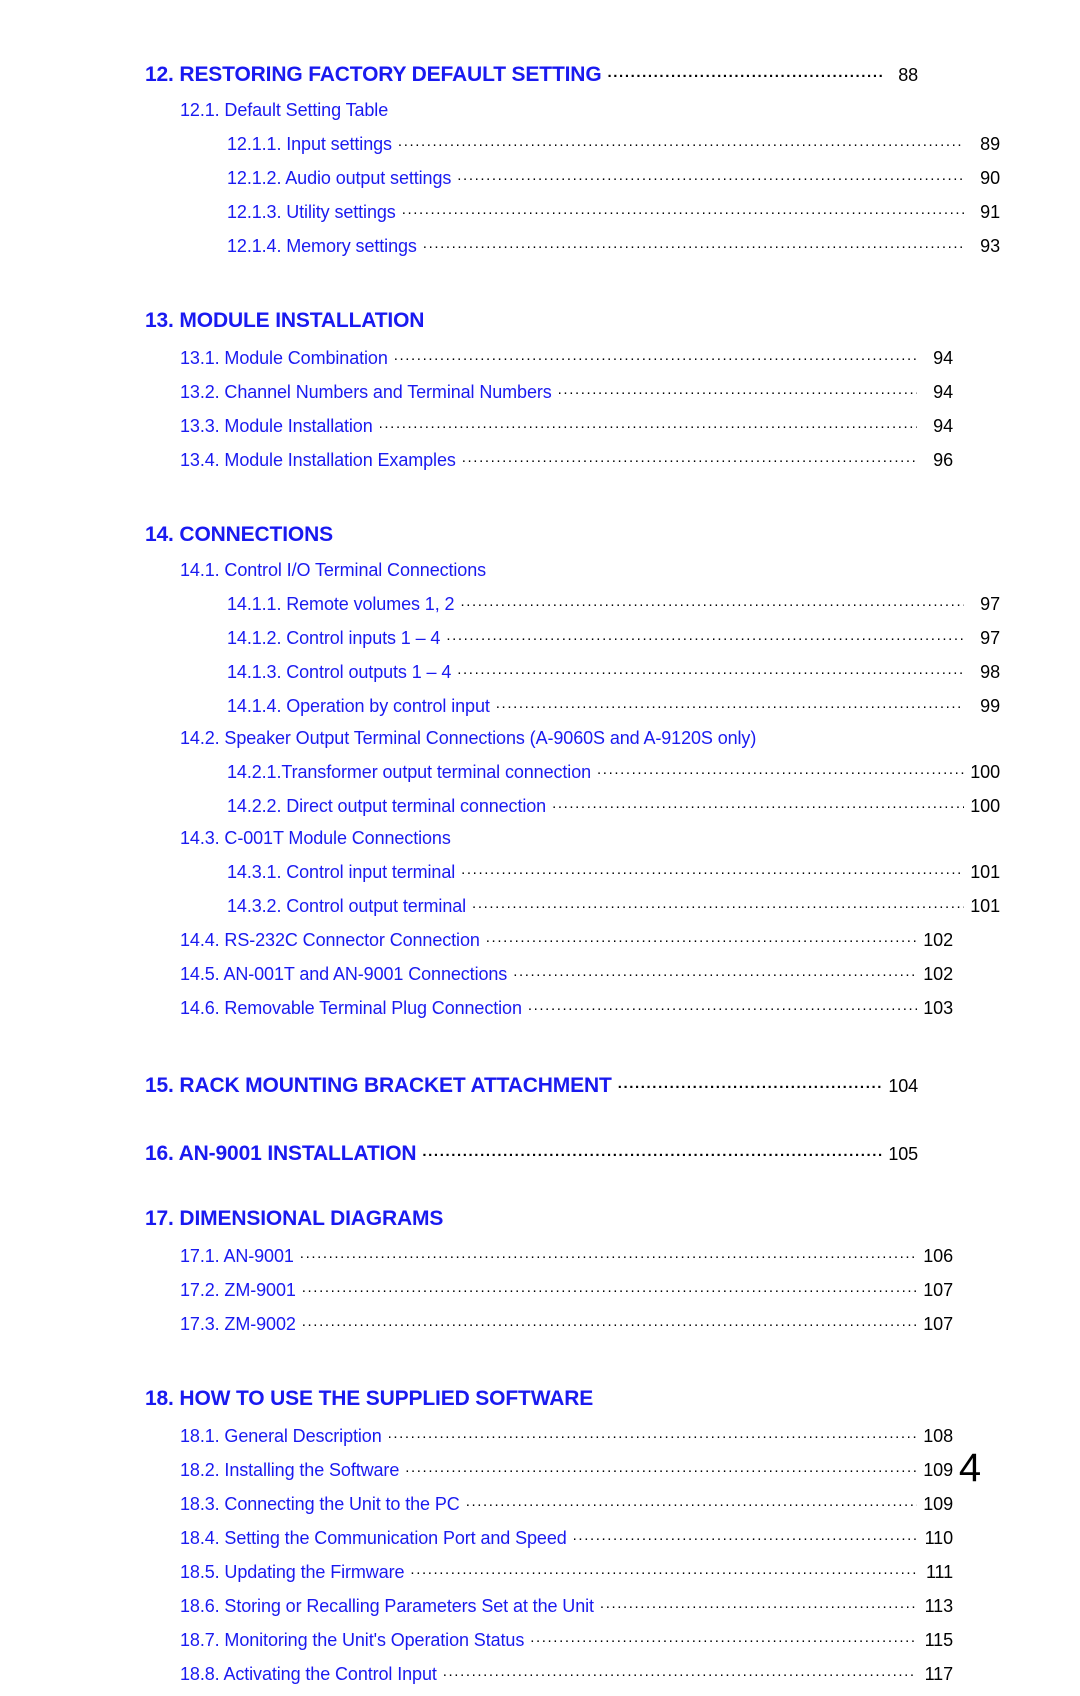  Describe the element at coordinates (939, 1572) in the screenshot. I see `toc-entry-page-number: 111` at that location.